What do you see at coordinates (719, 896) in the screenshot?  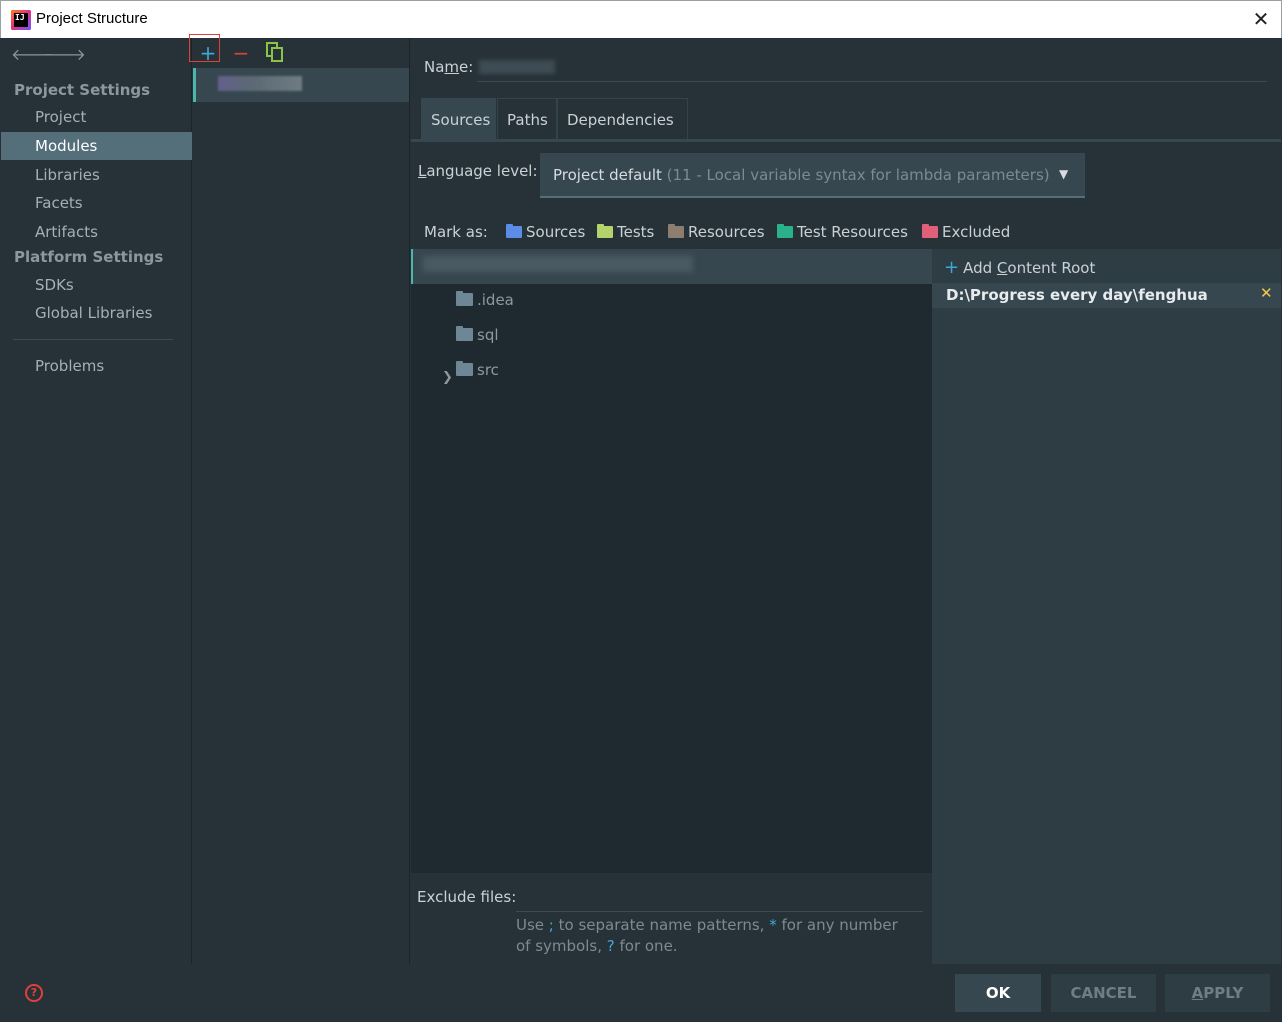 I see `exclude-files-input` at bounding box center [719, 896].